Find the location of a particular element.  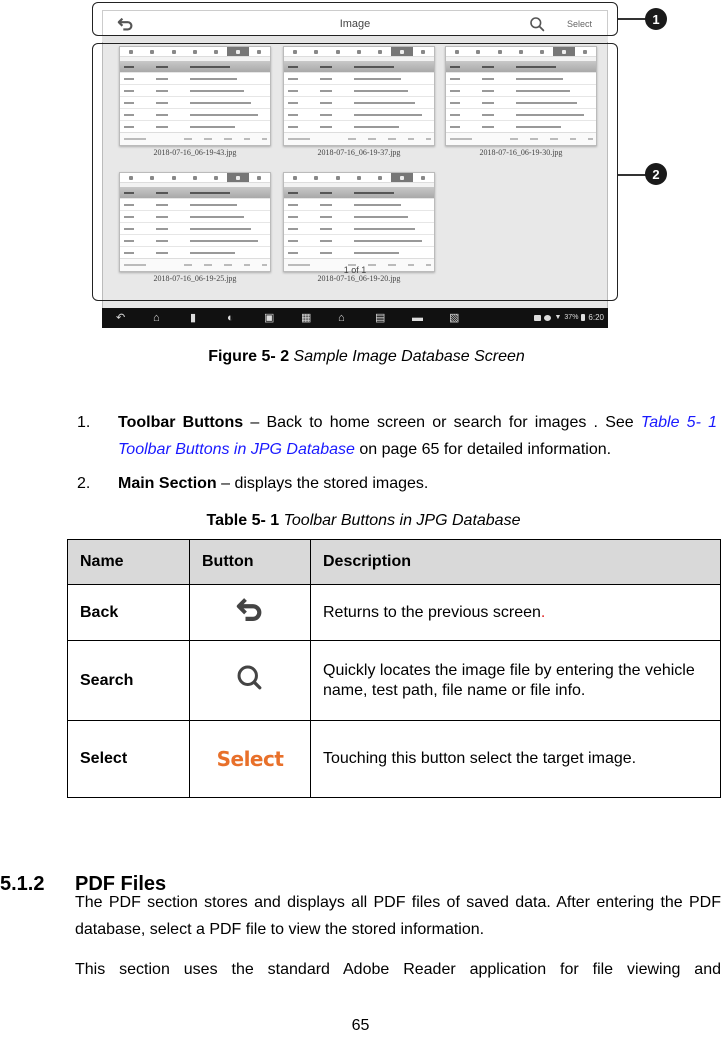

cell-description: Returns to the previous screen. is located at coordinates (515, 612).